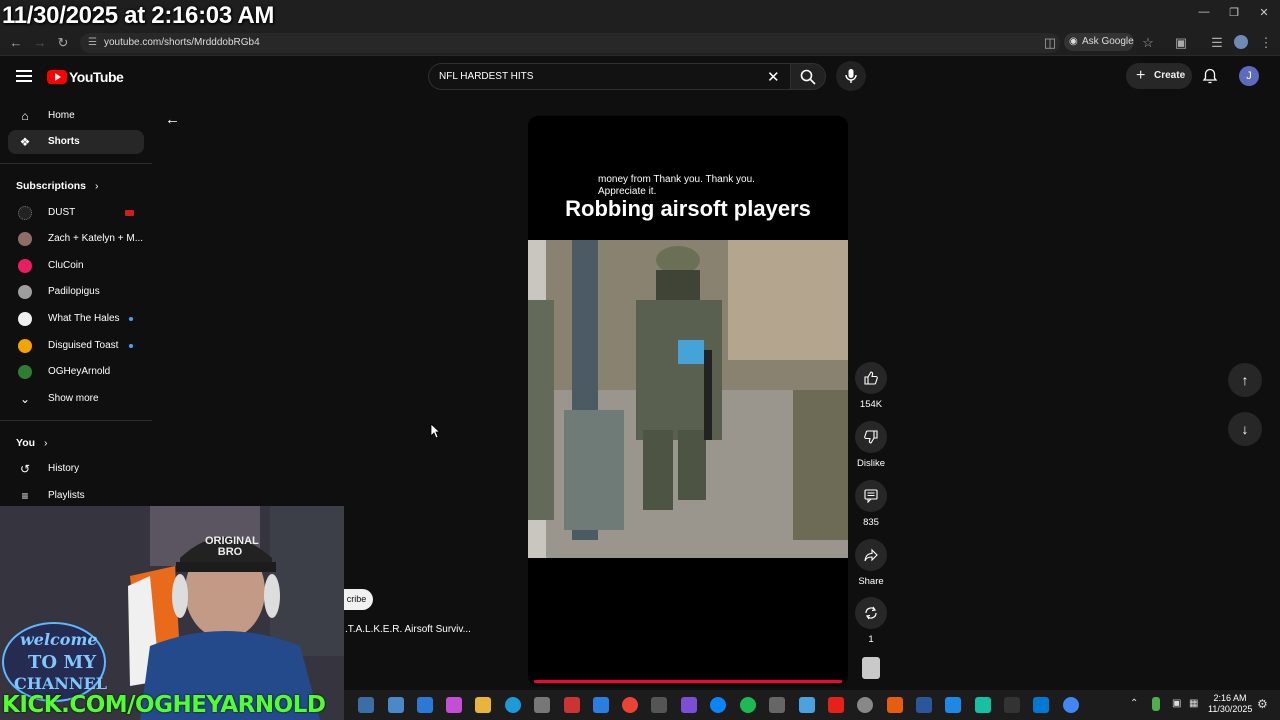 The height and width of the screenshot is (720, 1280). Describe the element at coordinates (1245, 380) in the screenshot. I see `previous-short-button: ↑` at that location.